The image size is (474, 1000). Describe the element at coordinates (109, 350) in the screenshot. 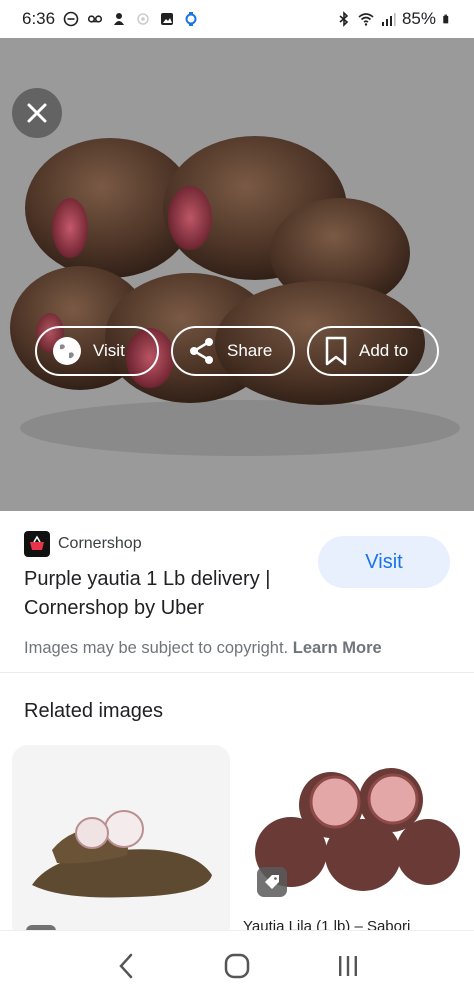

I see `visit-action-label: Visit` at that location.